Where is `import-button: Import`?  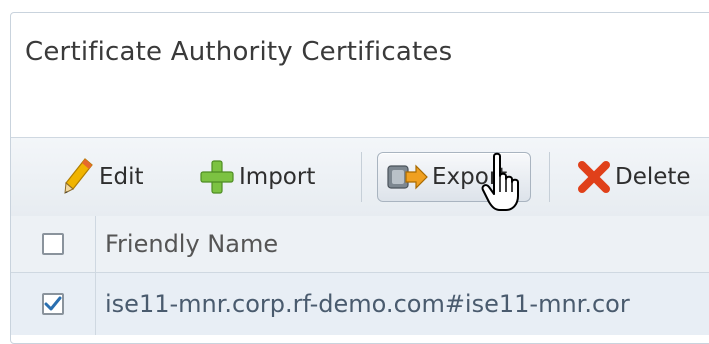 import-button: Import is located at coordinates (257, 177).